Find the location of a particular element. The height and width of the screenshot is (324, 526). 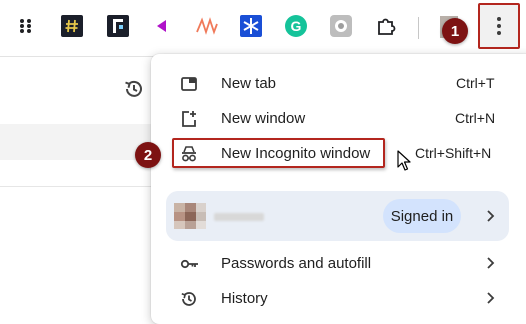

snowflake-extension-icon is located at coordinates (251, 26).